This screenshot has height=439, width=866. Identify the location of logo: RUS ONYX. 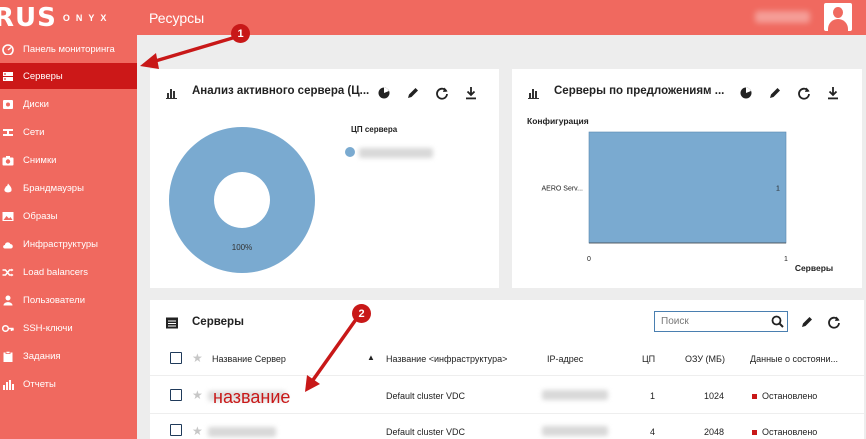
(68, 17).